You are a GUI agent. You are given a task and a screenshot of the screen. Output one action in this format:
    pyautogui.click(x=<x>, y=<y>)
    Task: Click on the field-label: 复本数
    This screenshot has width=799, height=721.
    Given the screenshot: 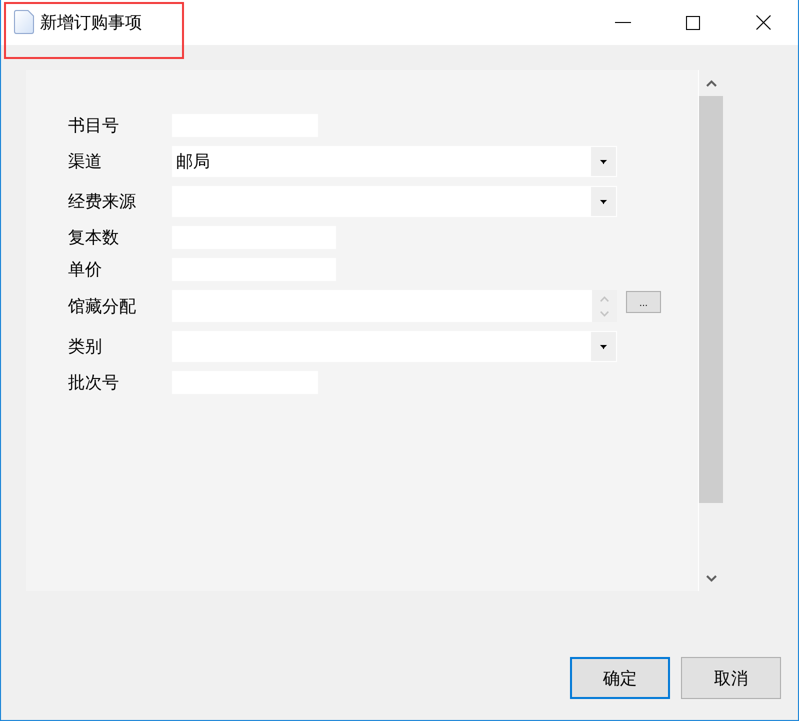 What is the action you would take?
    pyautogui.click(x=94, y=238)
    